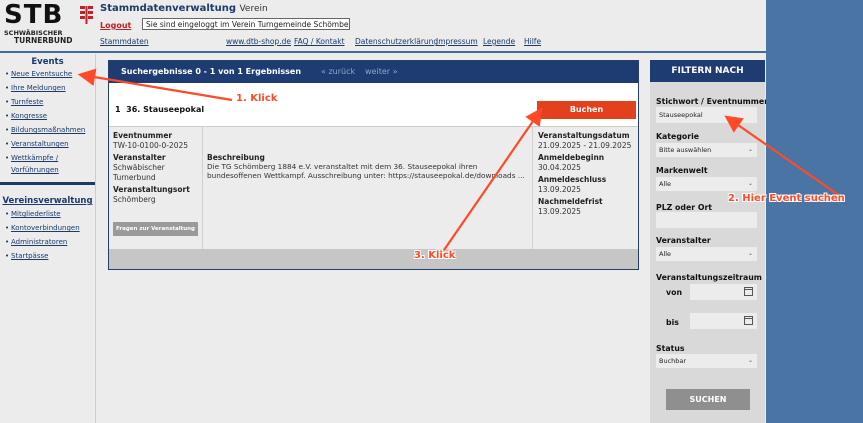 This screenshot has height=423, width=863. What do you see at coordinates (723, 321) in the screenshot?
I see `bis-date-input` at bounding box center [723, 321].